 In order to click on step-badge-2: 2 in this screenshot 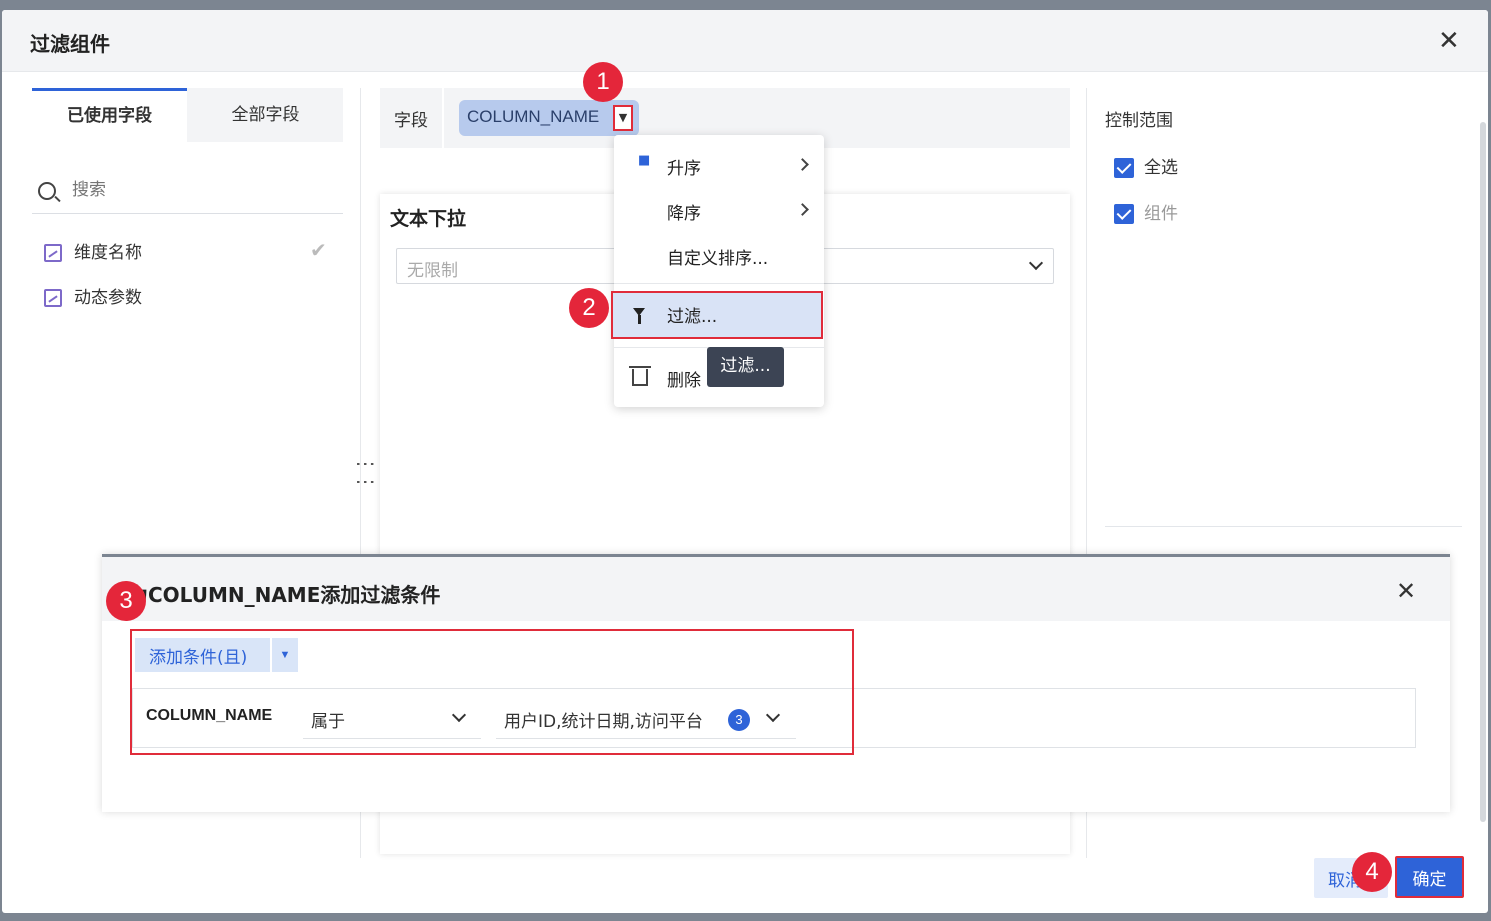, I will do `click(589, 308)`.